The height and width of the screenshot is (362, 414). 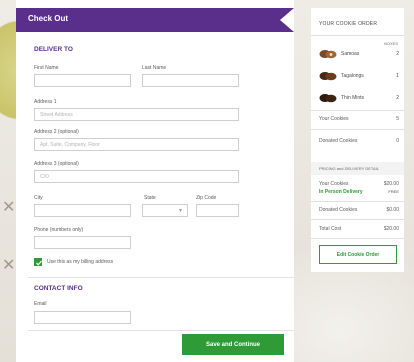 What do you see at coordinates (190, 80) in the screenshot?
I see `last-name-input` at bounding box center [190, 80].